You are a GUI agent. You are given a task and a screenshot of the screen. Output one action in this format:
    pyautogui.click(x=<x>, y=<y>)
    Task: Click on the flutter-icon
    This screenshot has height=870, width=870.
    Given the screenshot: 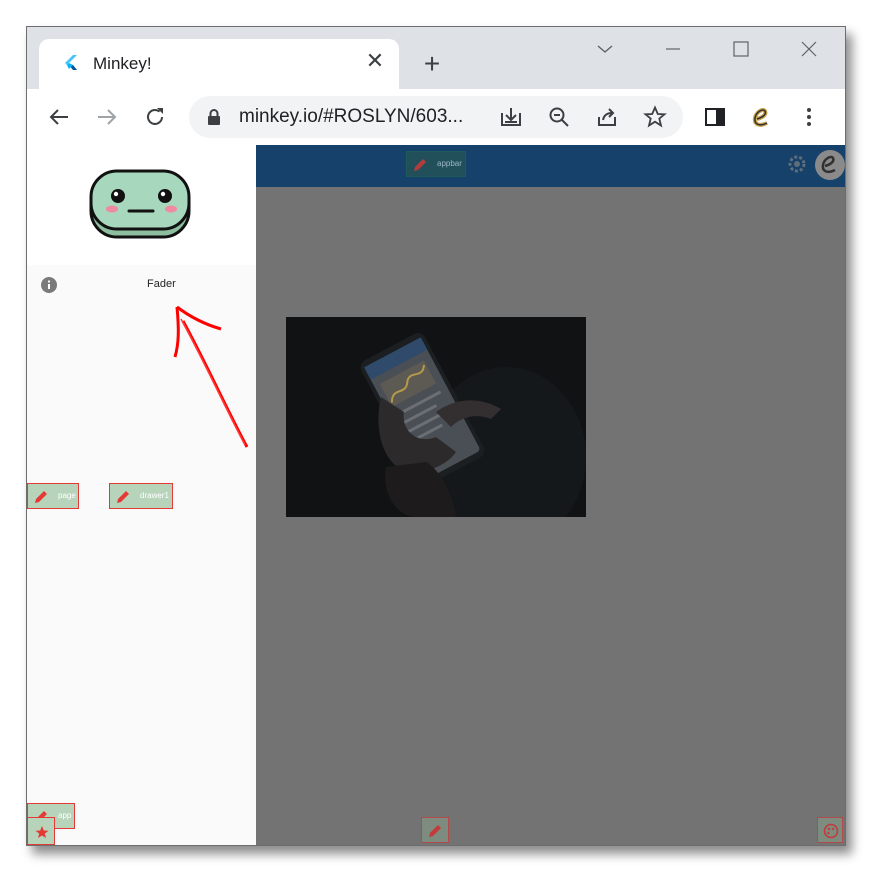 What is the action you would take?
    pyautogui.click(x=71, y=62)
    